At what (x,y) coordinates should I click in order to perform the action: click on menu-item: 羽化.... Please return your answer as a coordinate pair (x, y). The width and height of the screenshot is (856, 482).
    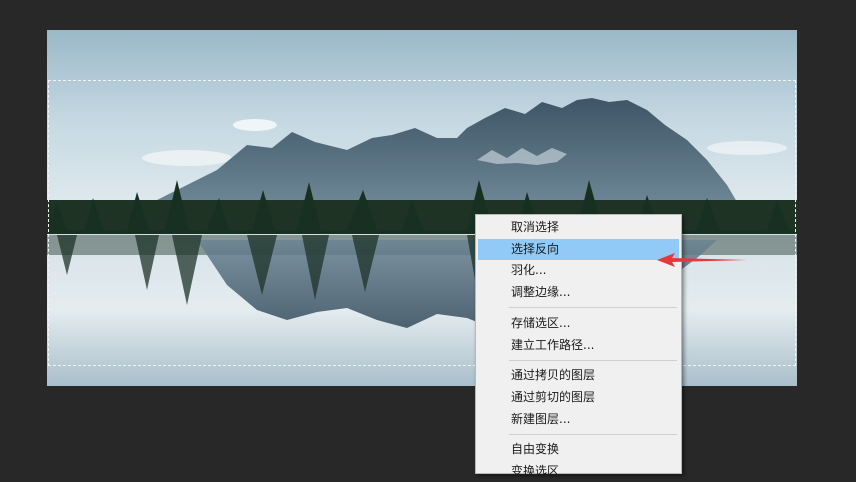
    Looking at the image, I should click on (578, 270).